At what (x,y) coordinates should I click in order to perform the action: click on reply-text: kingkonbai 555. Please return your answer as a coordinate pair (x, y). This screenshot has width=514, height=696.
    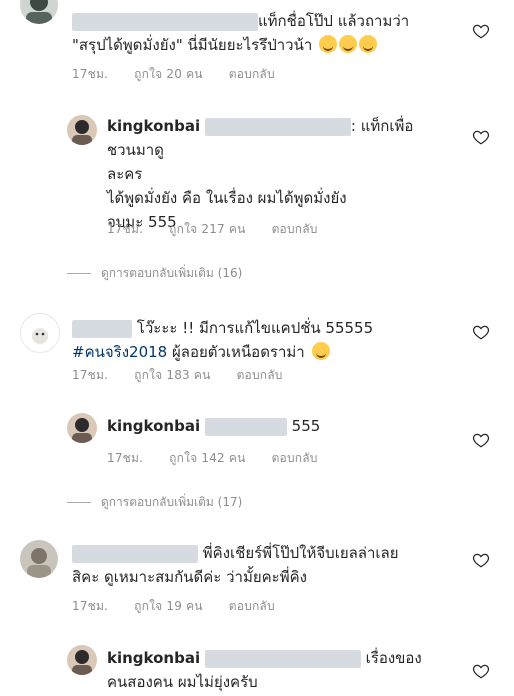
    Looking at the image, I should click on (214, 426).